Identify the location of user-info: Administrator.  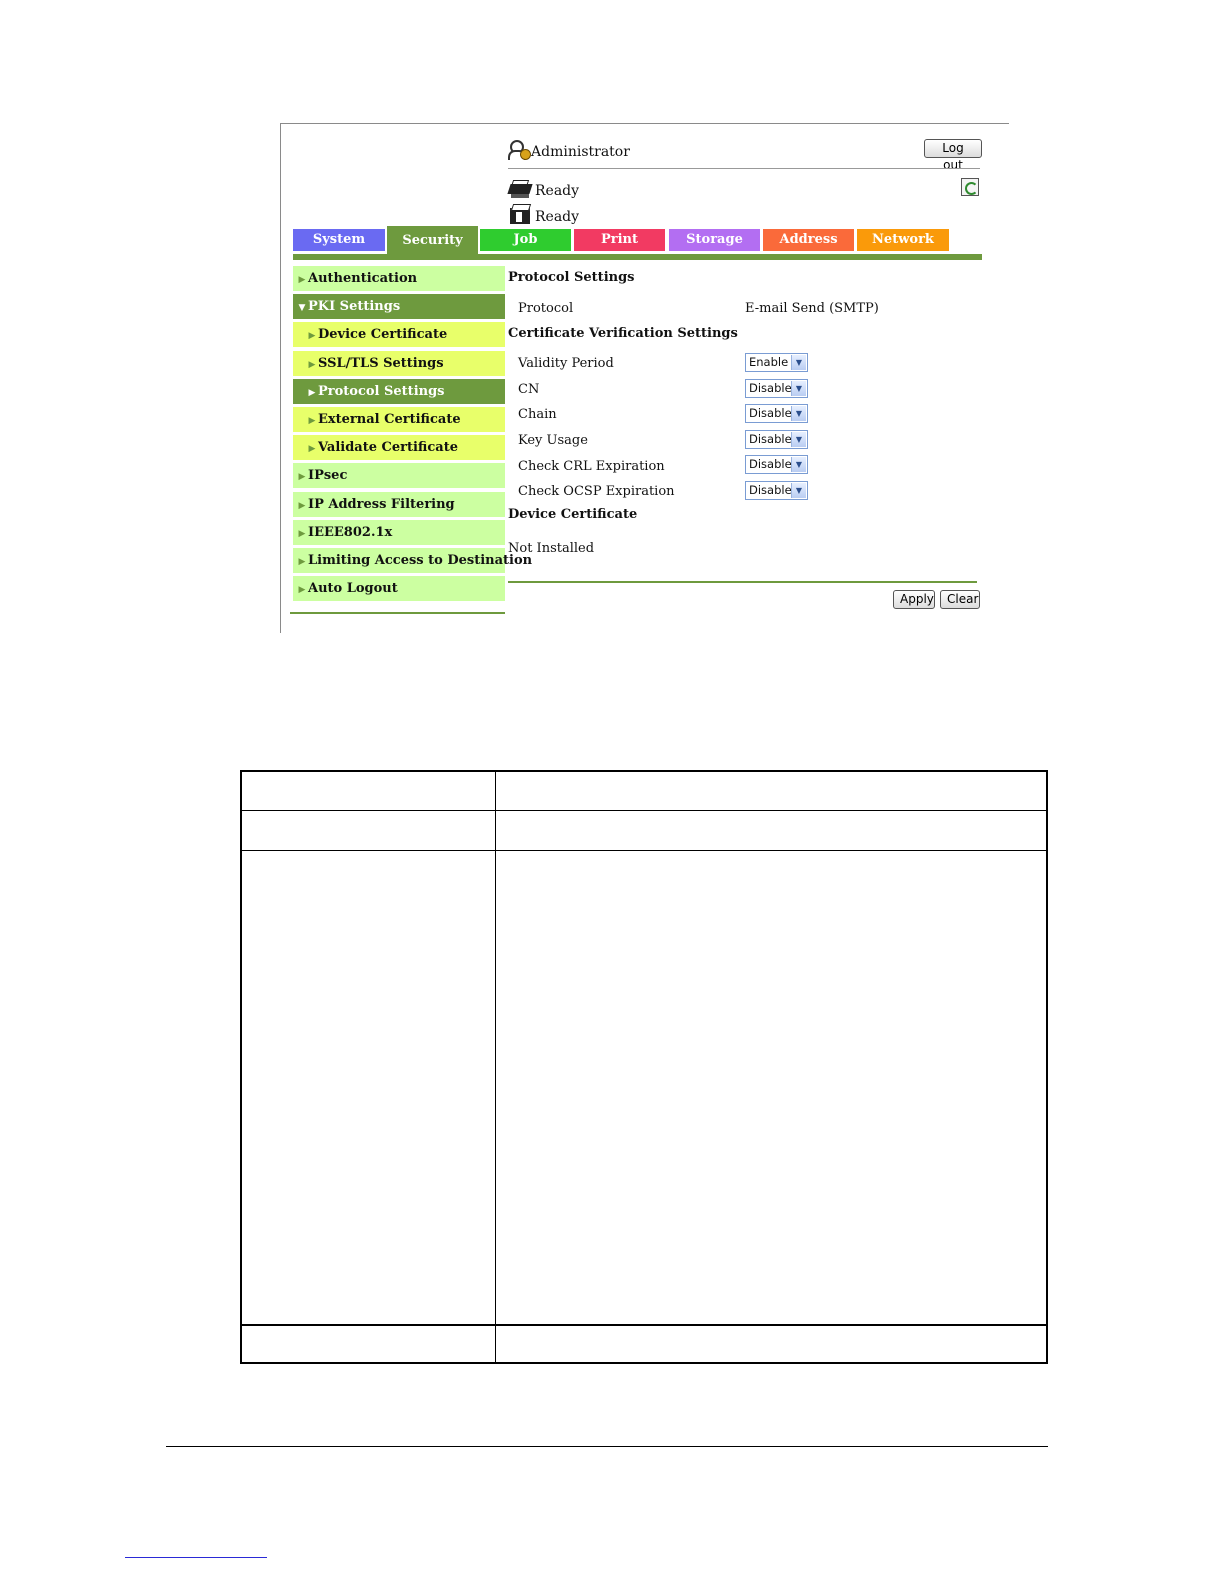
(569, 150).